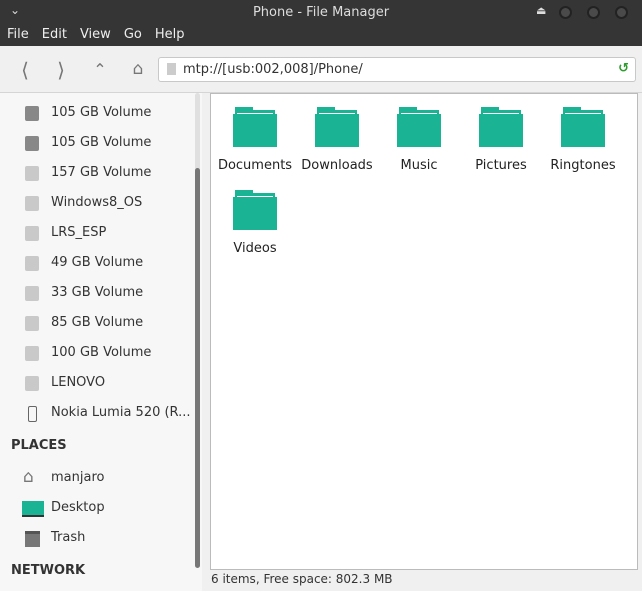  Describe the element at coordinates (101, 352) in the screenshot. I see `sidebar-item-label: 100 GB Volume` at that location.